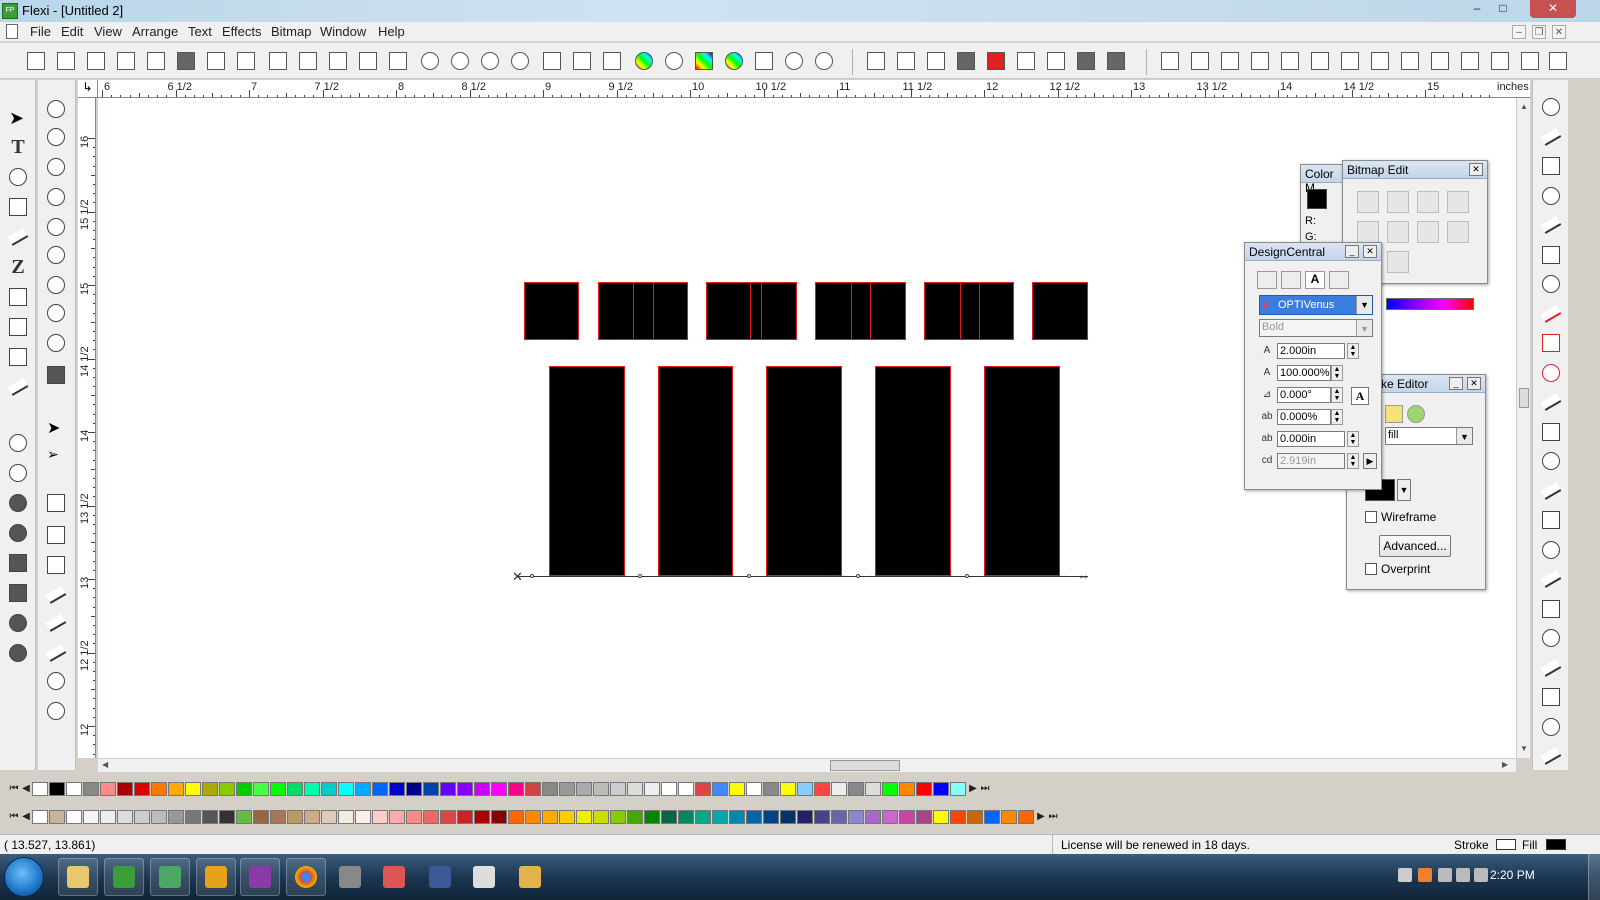 The height and width of the screenshot is (900, 1600). What do you see at coordinates (1380, 61) in the screenshot?
I see `text-align-icon` at bounding box center [1380, 61].